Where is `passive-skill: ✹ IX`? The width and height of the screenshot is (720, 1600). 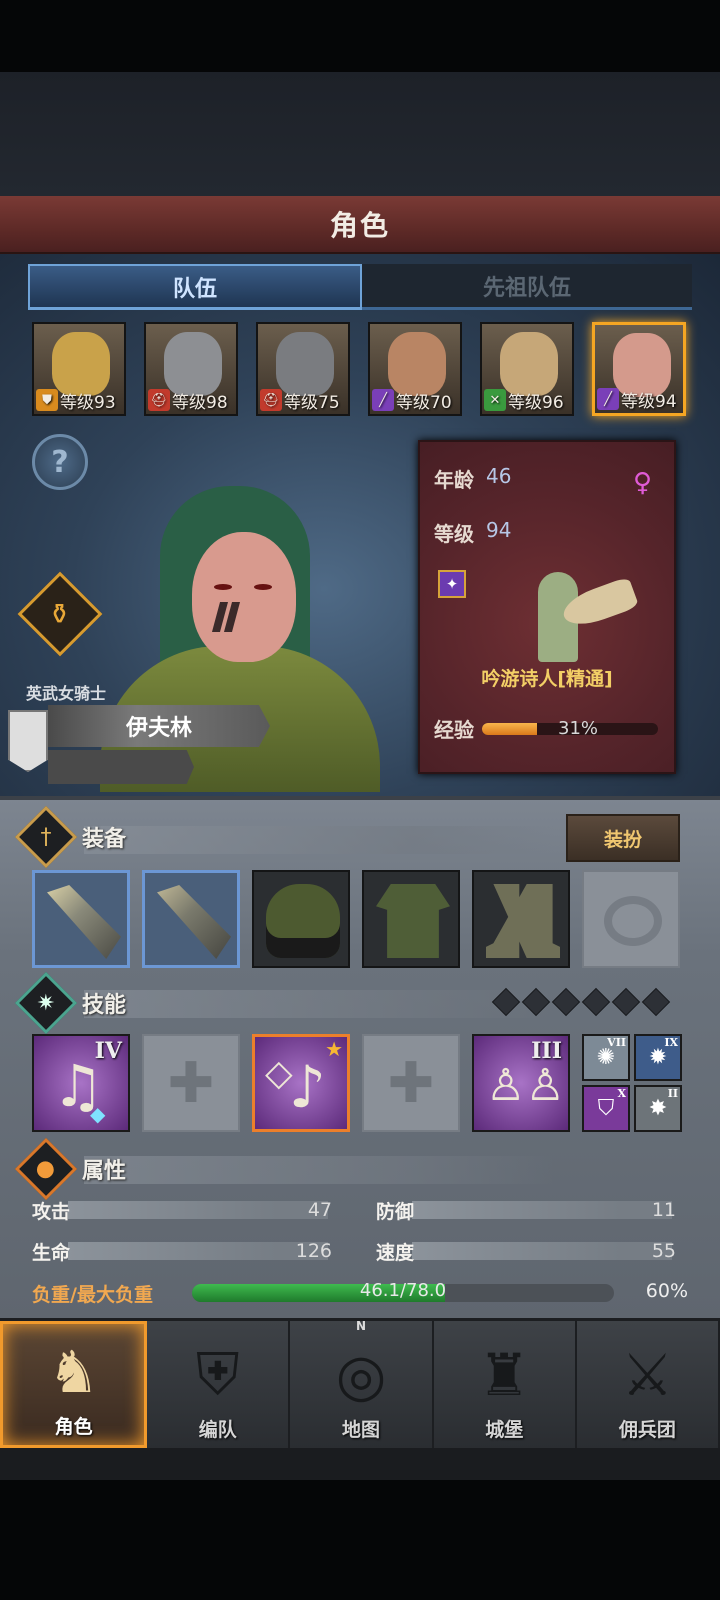 passive-skill: ✹ IX is located at coordinates (658, 1057).